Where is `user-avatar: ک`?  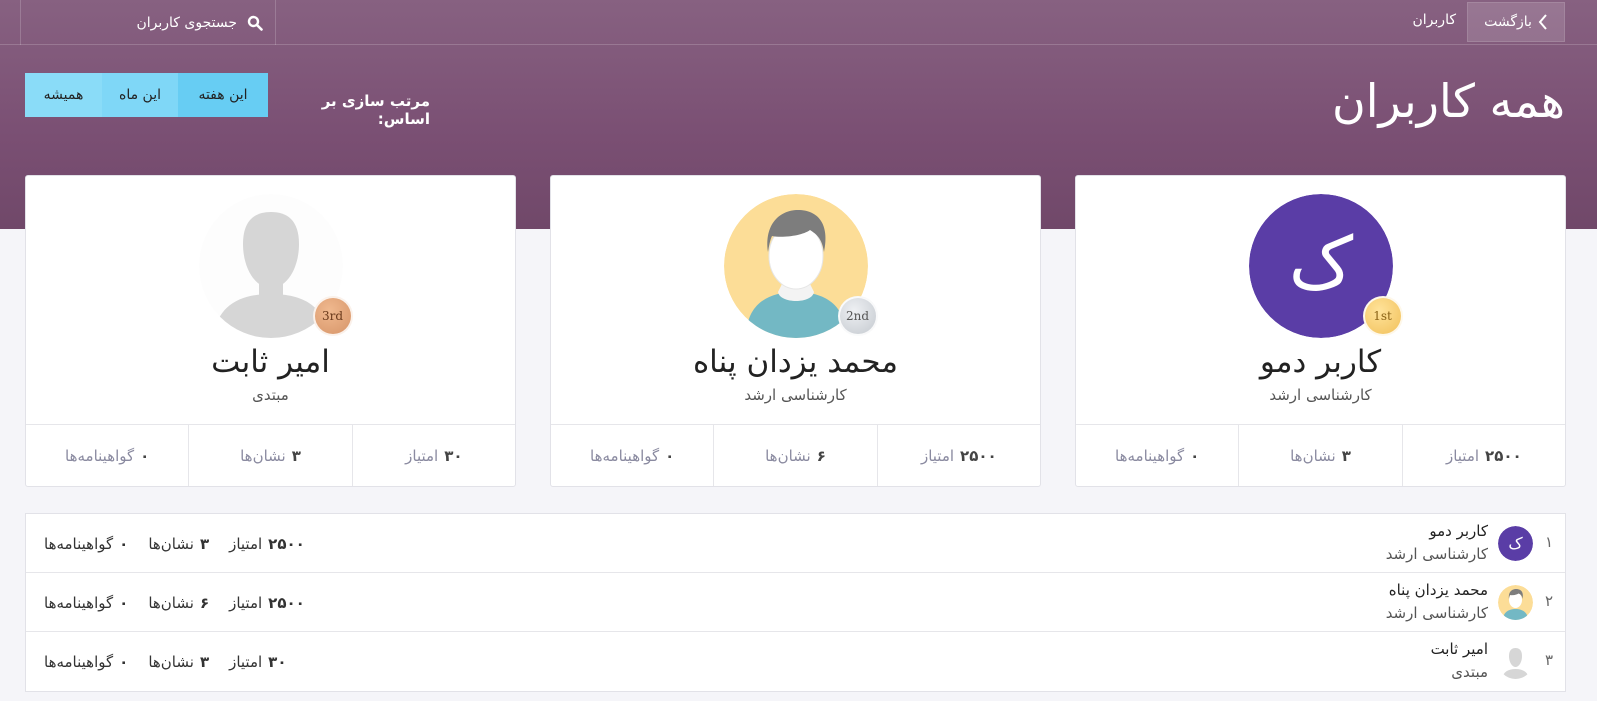
user-avatar: ک is located at coordinates (1515, 543).